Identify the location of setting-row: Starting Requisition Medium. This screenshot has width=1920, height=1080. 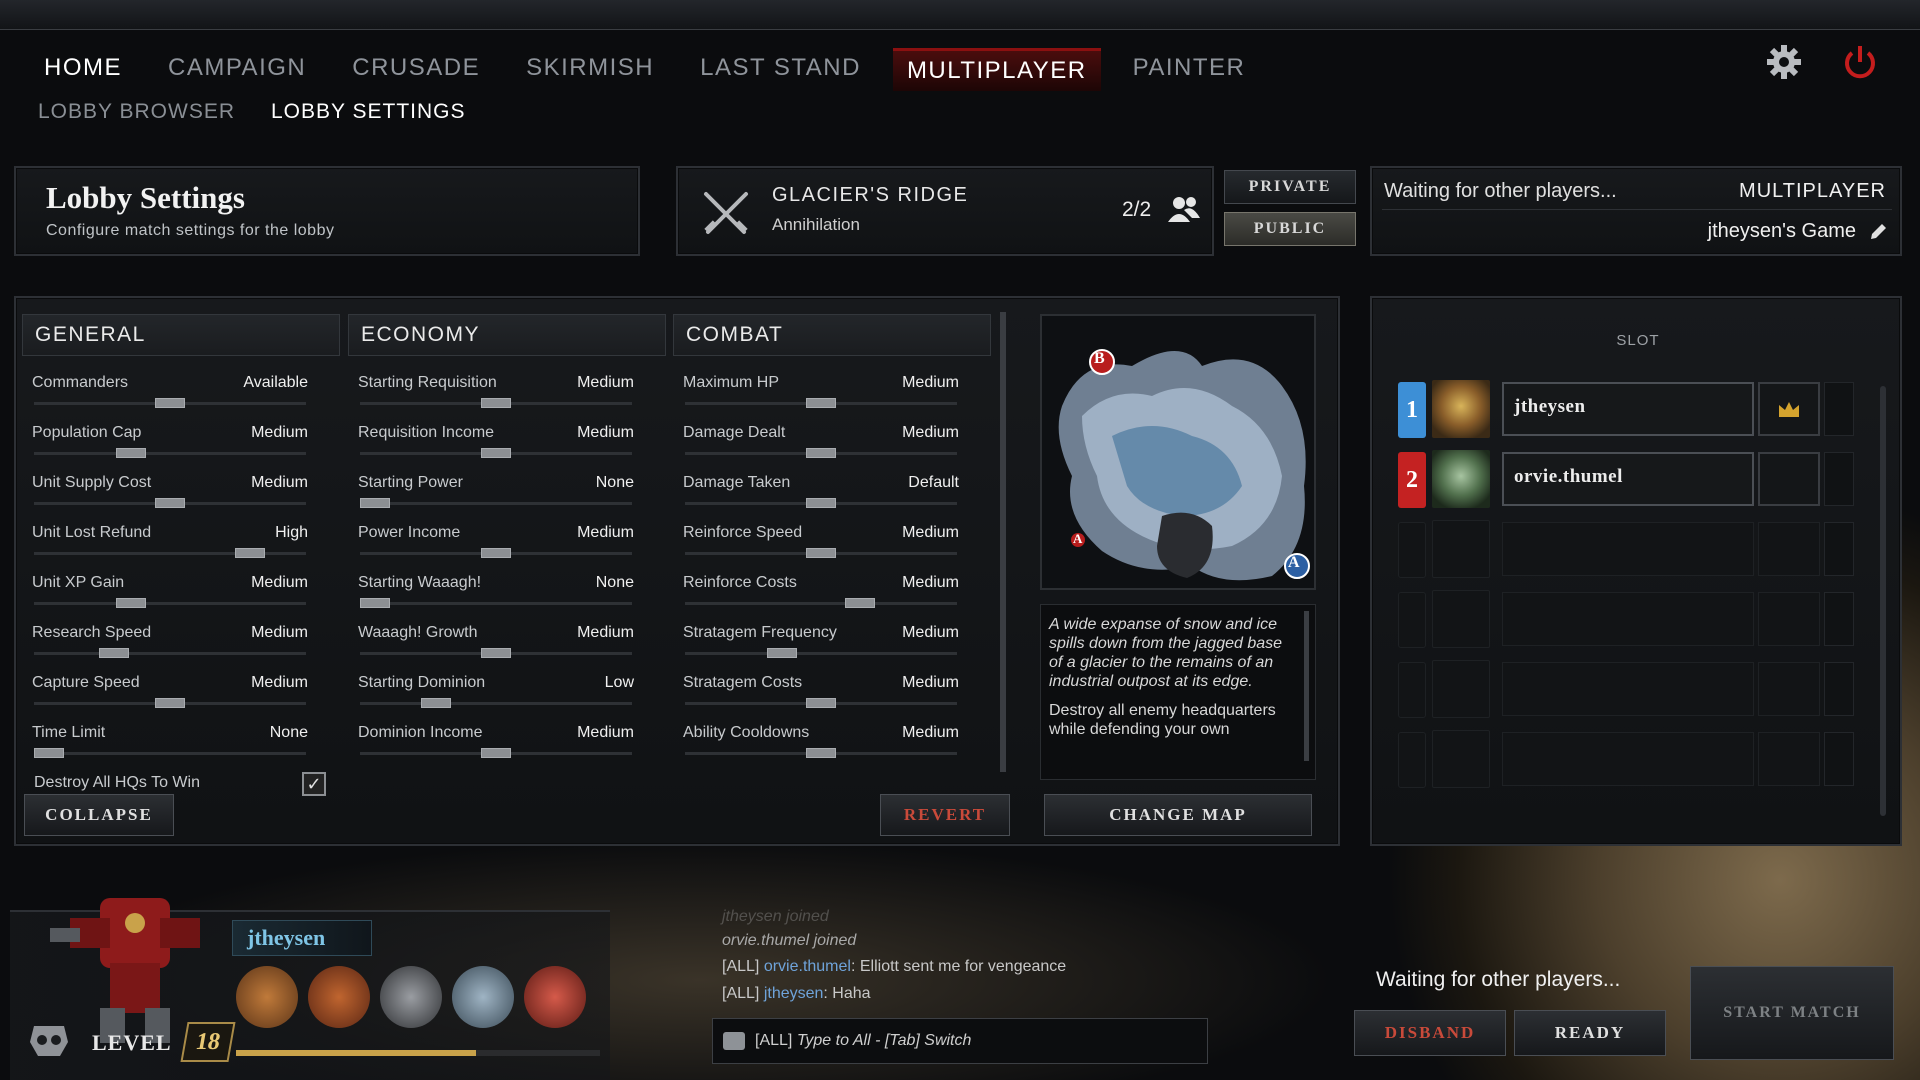
(496, 393).